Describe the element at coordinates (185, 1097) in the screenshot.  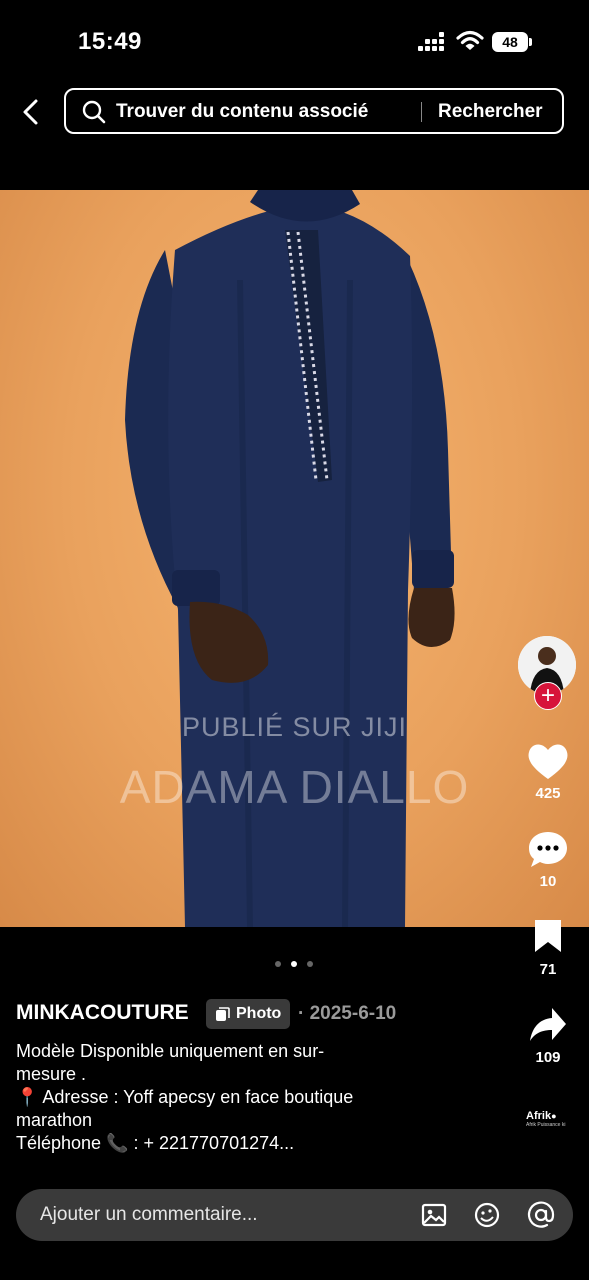
I see `caption-line: 📍 Adresse : Yoff apecsy en face boutique` at that location.